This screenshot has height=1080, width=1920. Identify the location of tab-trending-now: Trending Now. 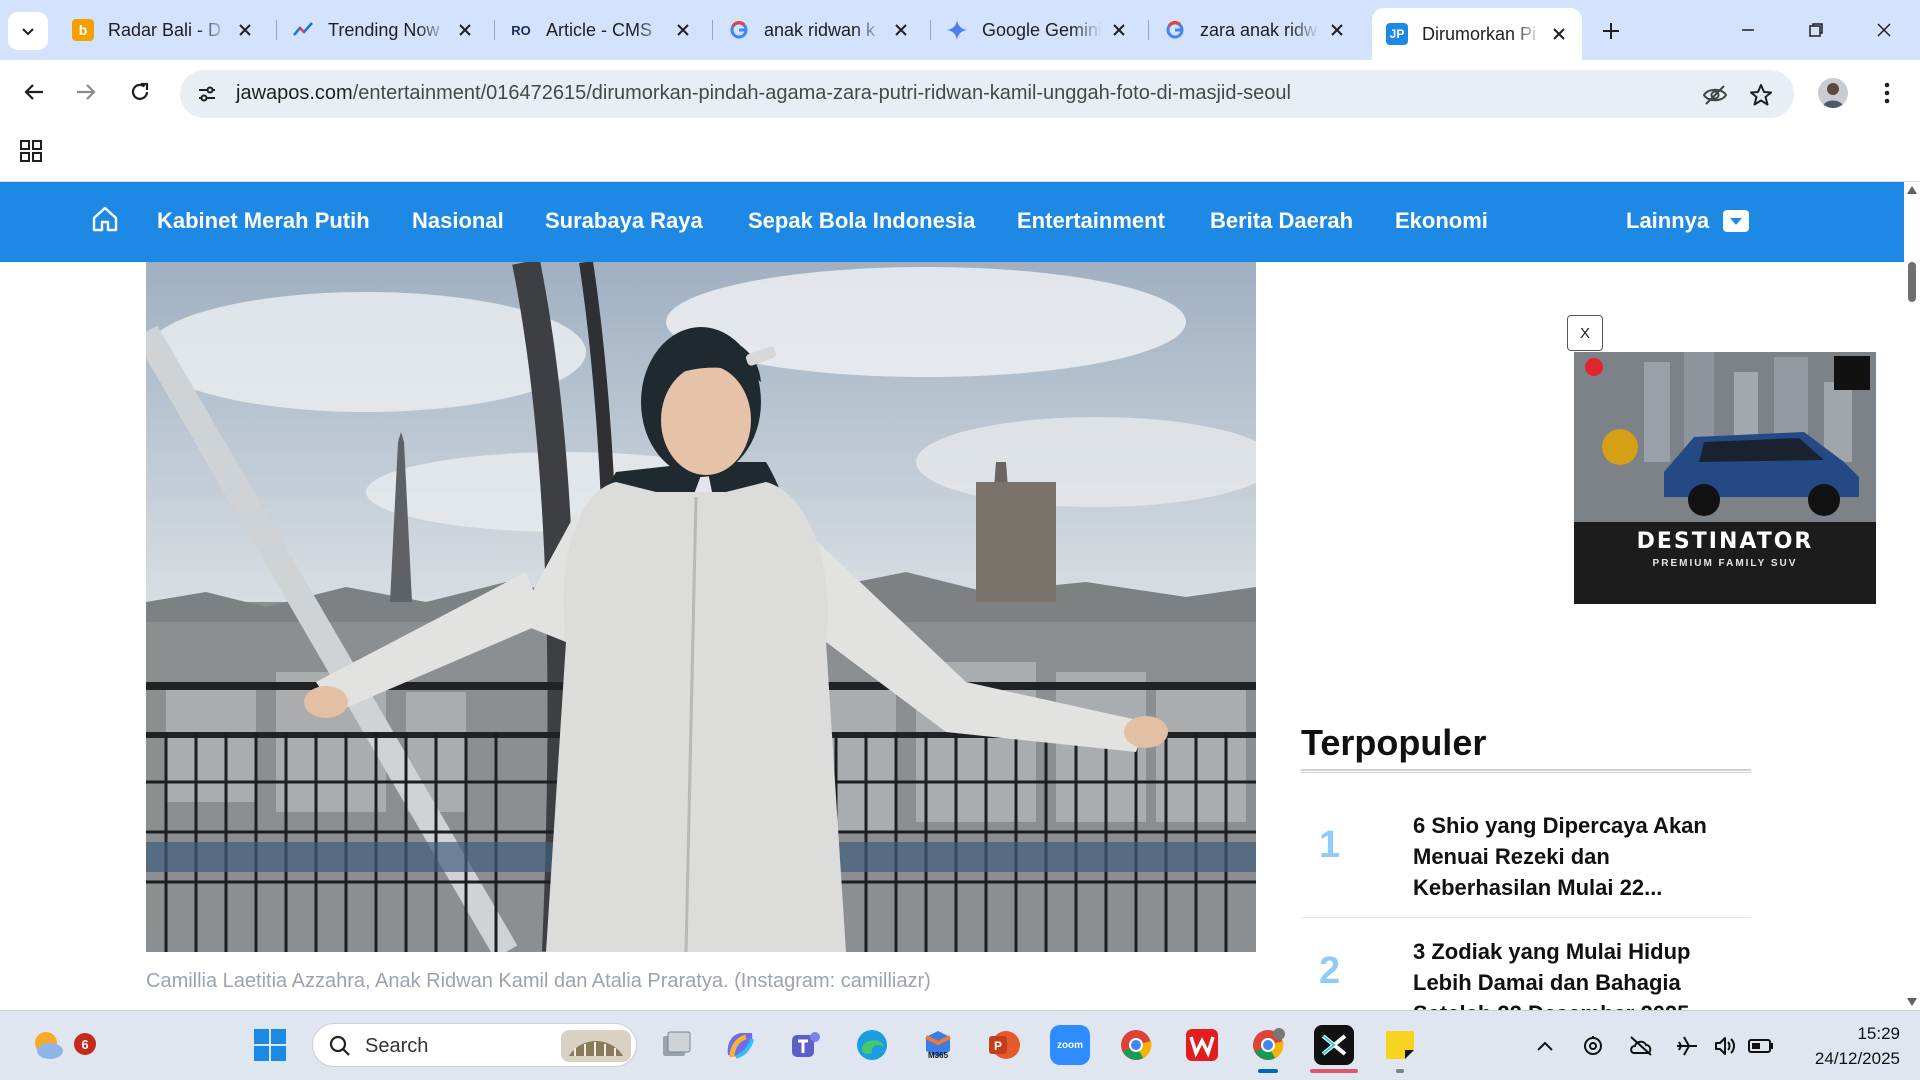
(383, 30).